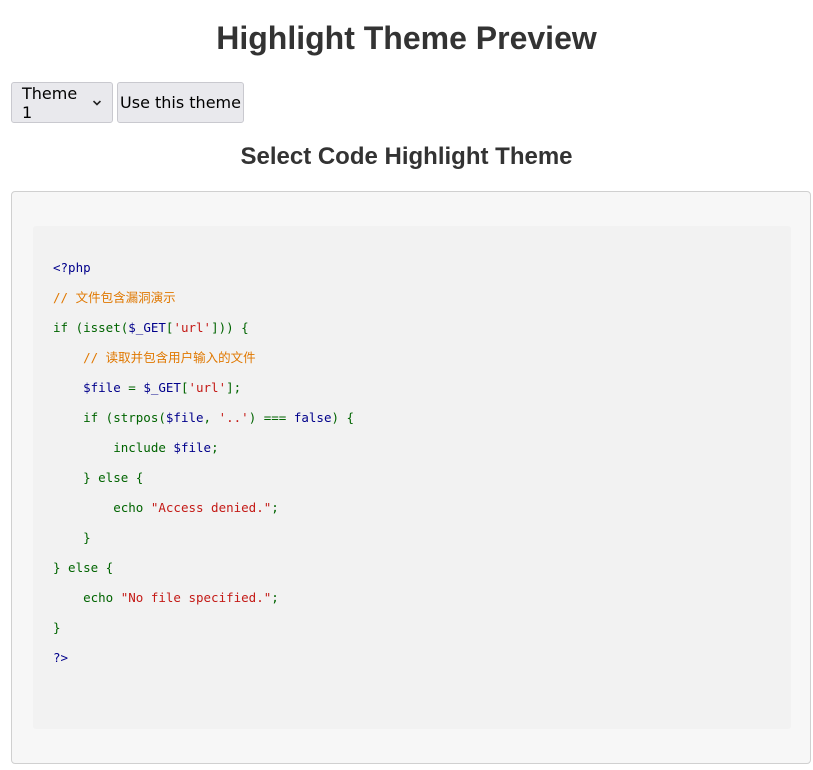  I want to click on chevron-down-icon, so click(97, 102).